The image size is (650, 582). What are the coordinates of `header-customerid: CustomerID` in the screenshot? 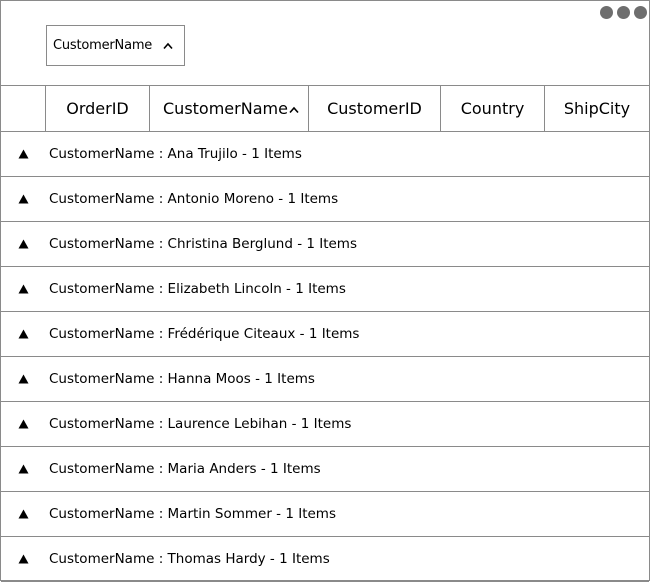 It's located at (375, 108).